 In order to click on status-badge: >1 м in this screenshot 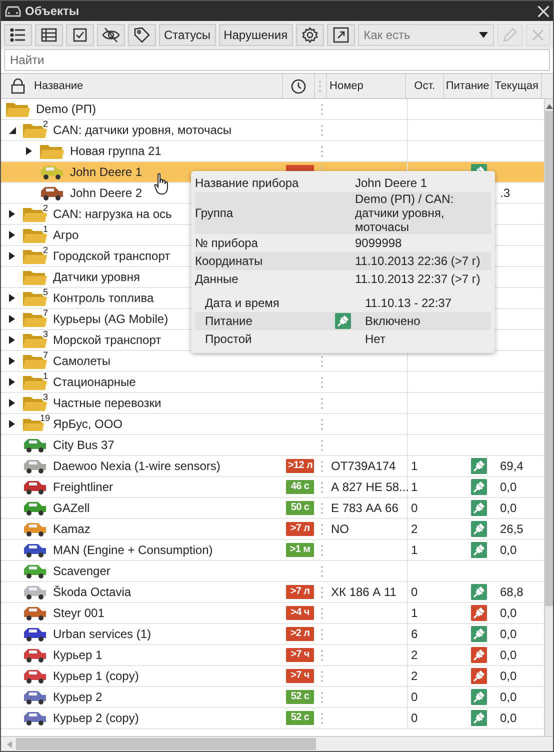, I will do `click(300, 550)`.